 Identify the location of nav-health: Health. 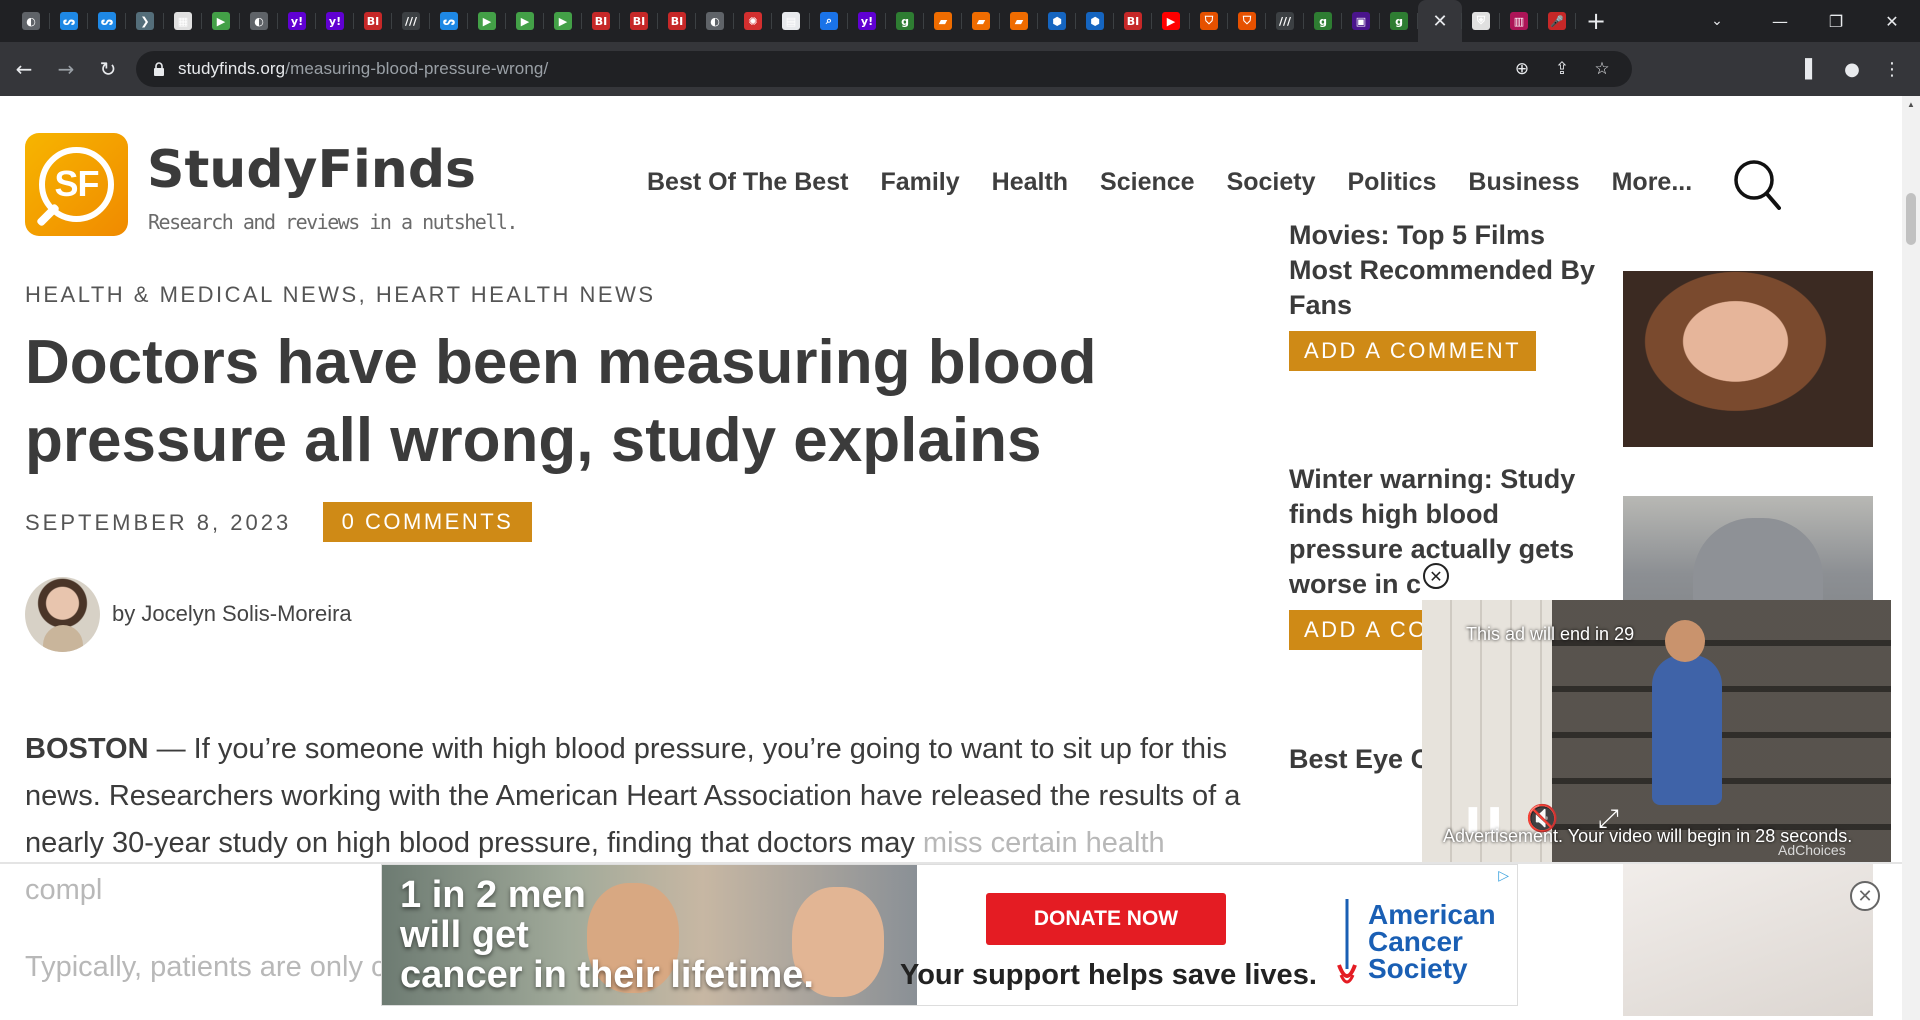
(1030, 182).